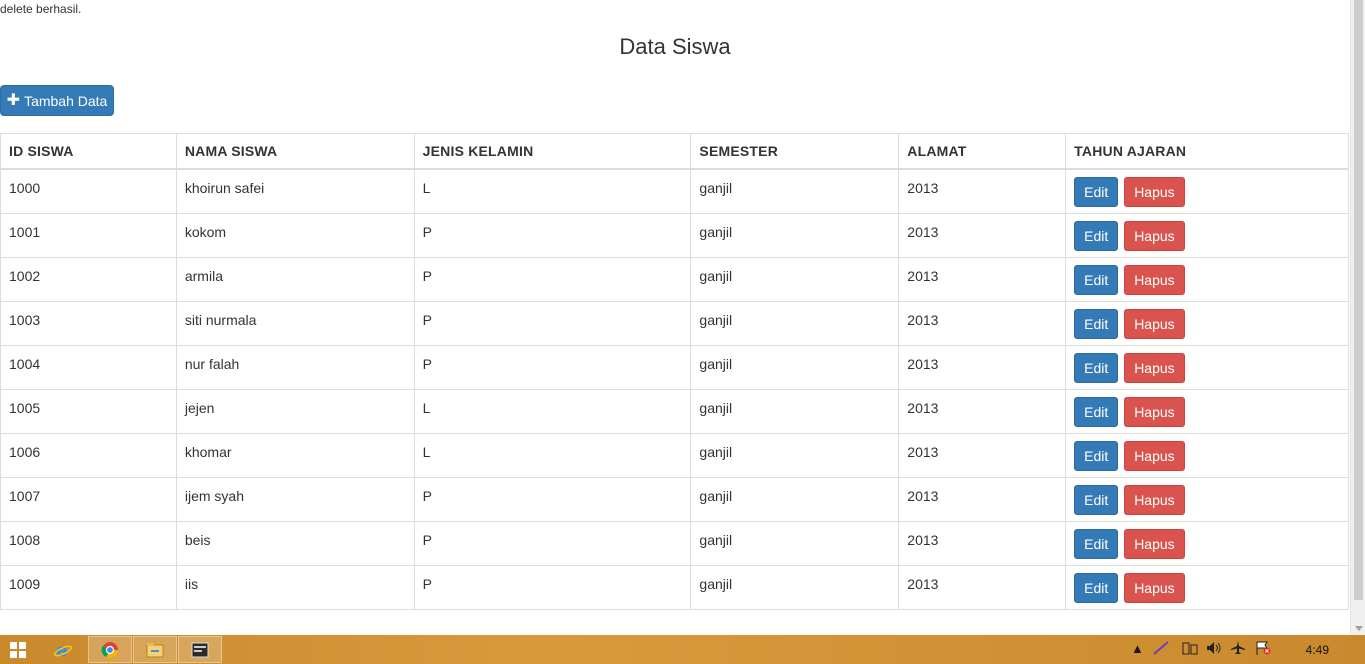  Describe the element at coordinates (63, 649) in the screenshot. I see `internet-explorer-icon: e` at that location.